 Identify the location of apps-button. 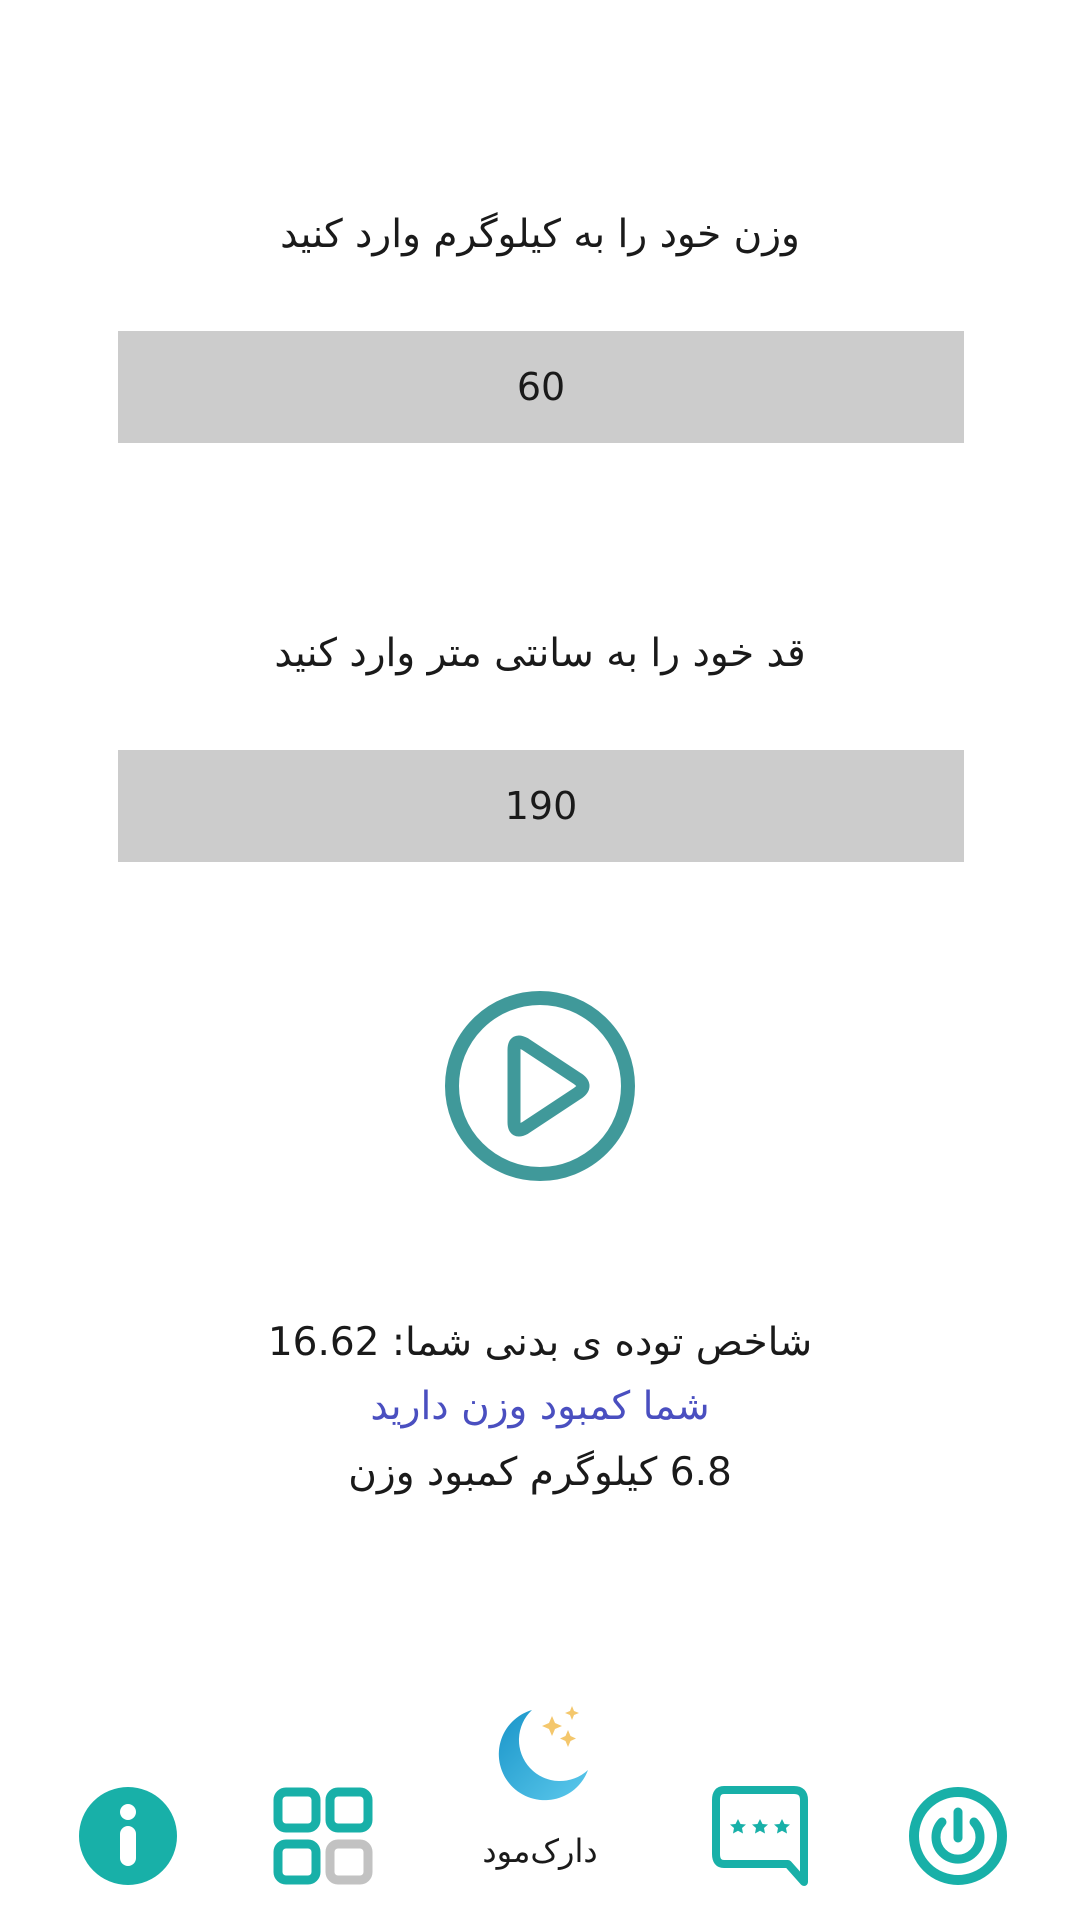
(323, 1836).